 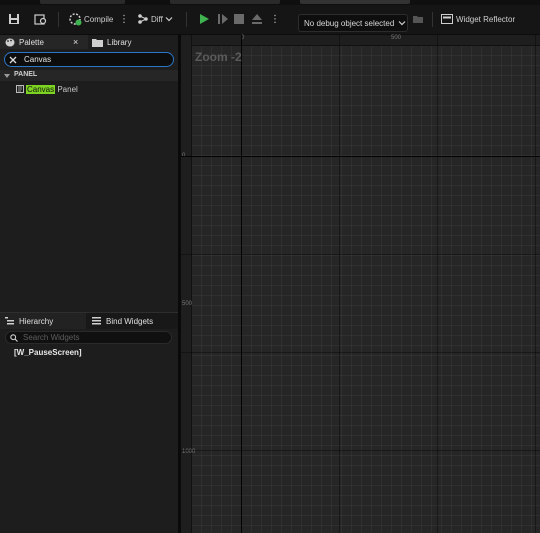 I want to click on ruler-left: 0 500 1000, so click(x=188, y=284).